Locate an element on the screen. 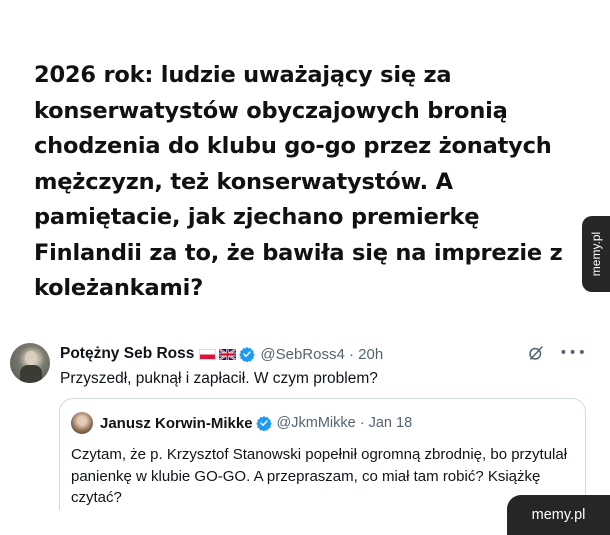  grok-icon is located at coordinates (536, 353).